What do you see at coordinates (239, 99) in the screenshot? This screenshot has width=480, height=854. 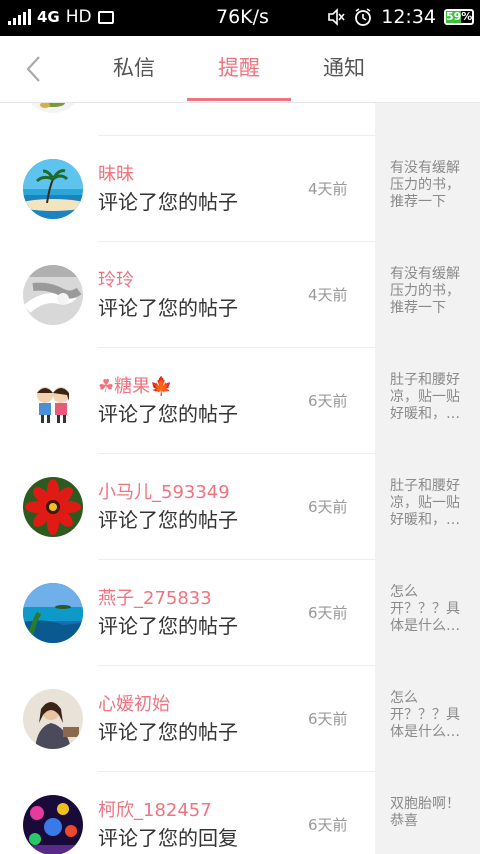 I see `active-tab-indicator` at bounding box center [239, 99].